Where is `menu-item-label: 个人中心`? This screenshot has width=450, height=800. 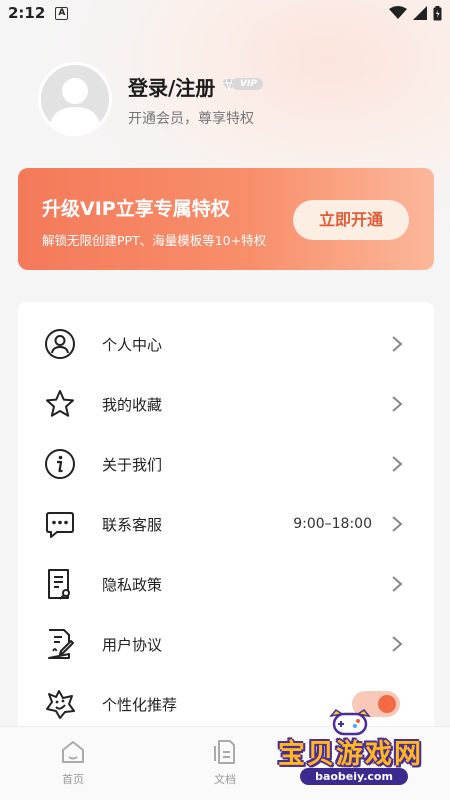 menu-item-label: 个人中心 is located at coordinates (132, 344).